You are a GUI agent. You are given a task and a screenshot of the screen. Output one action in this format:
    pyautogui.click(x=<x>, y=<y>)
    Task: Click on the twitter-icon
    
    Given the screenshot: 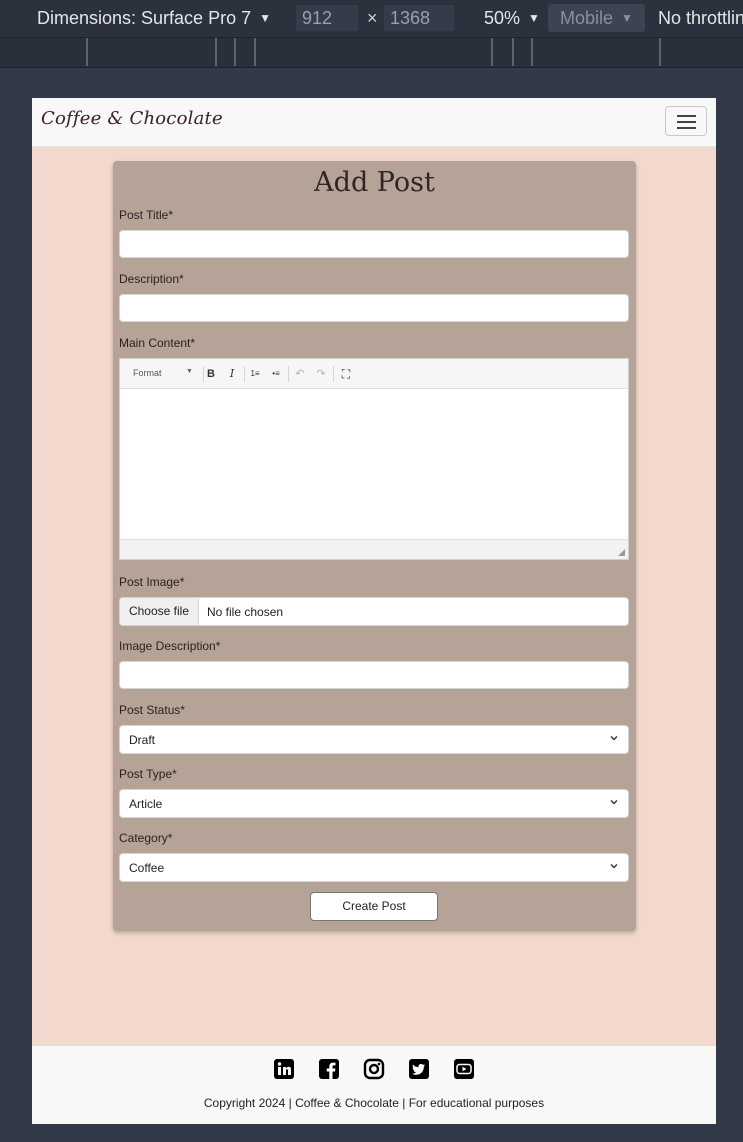 What is the action you would take?
    pyautogui.click(x=419, y=1069)
    